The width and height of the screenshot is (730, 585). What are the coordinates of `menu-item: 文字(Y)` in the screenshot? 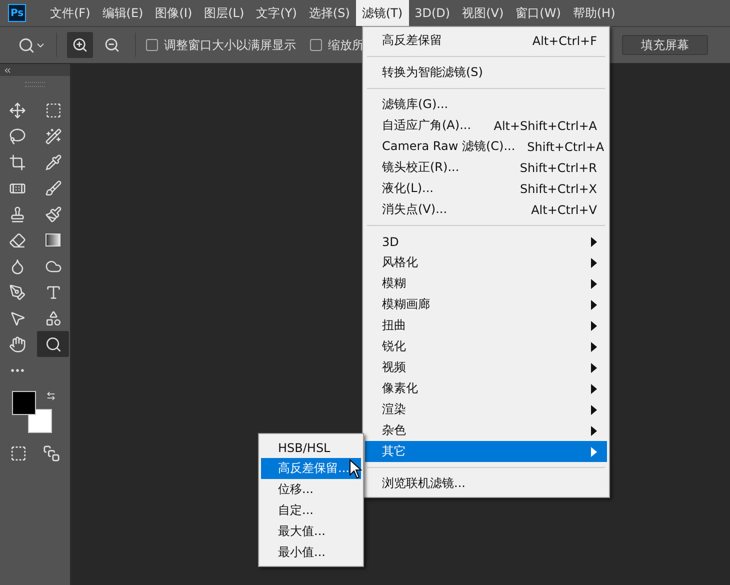 It's located at (276, 13).